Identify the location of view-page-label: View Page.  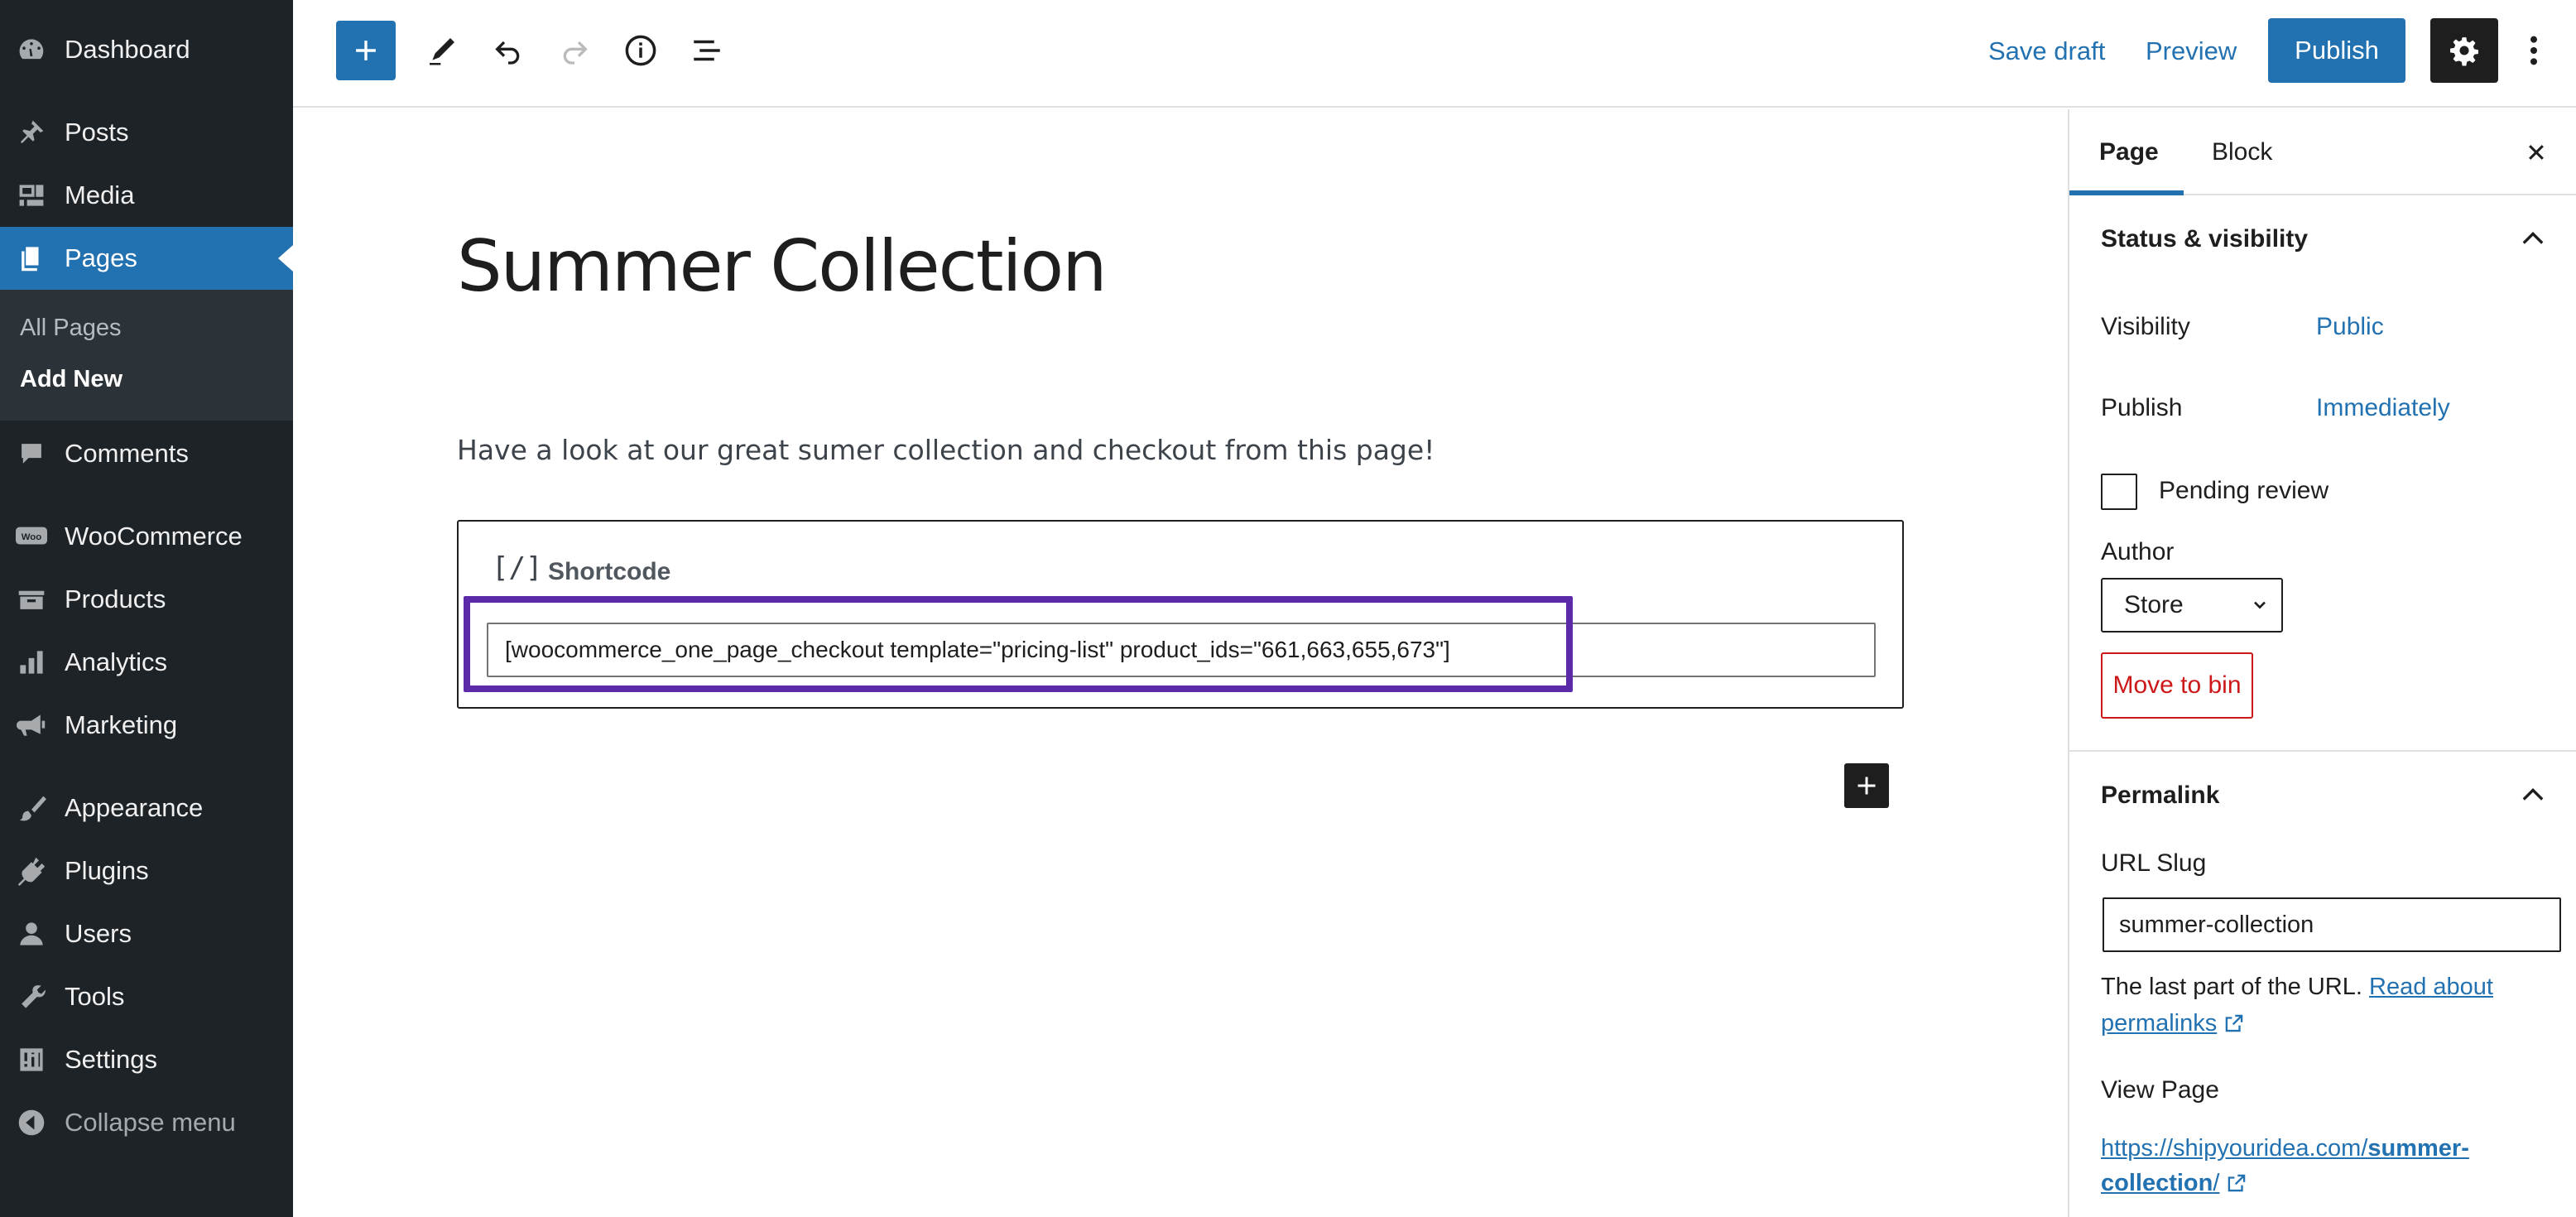
(2160, 1090).